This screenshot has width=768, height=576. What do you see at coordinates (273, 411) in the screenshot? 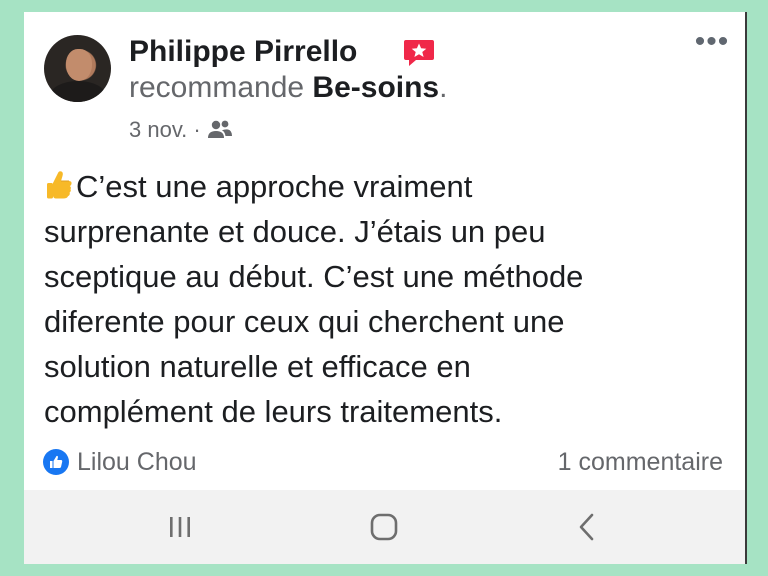
I see `post-body-line: complément de leurs traitements.` at bounding box center [273, 411].